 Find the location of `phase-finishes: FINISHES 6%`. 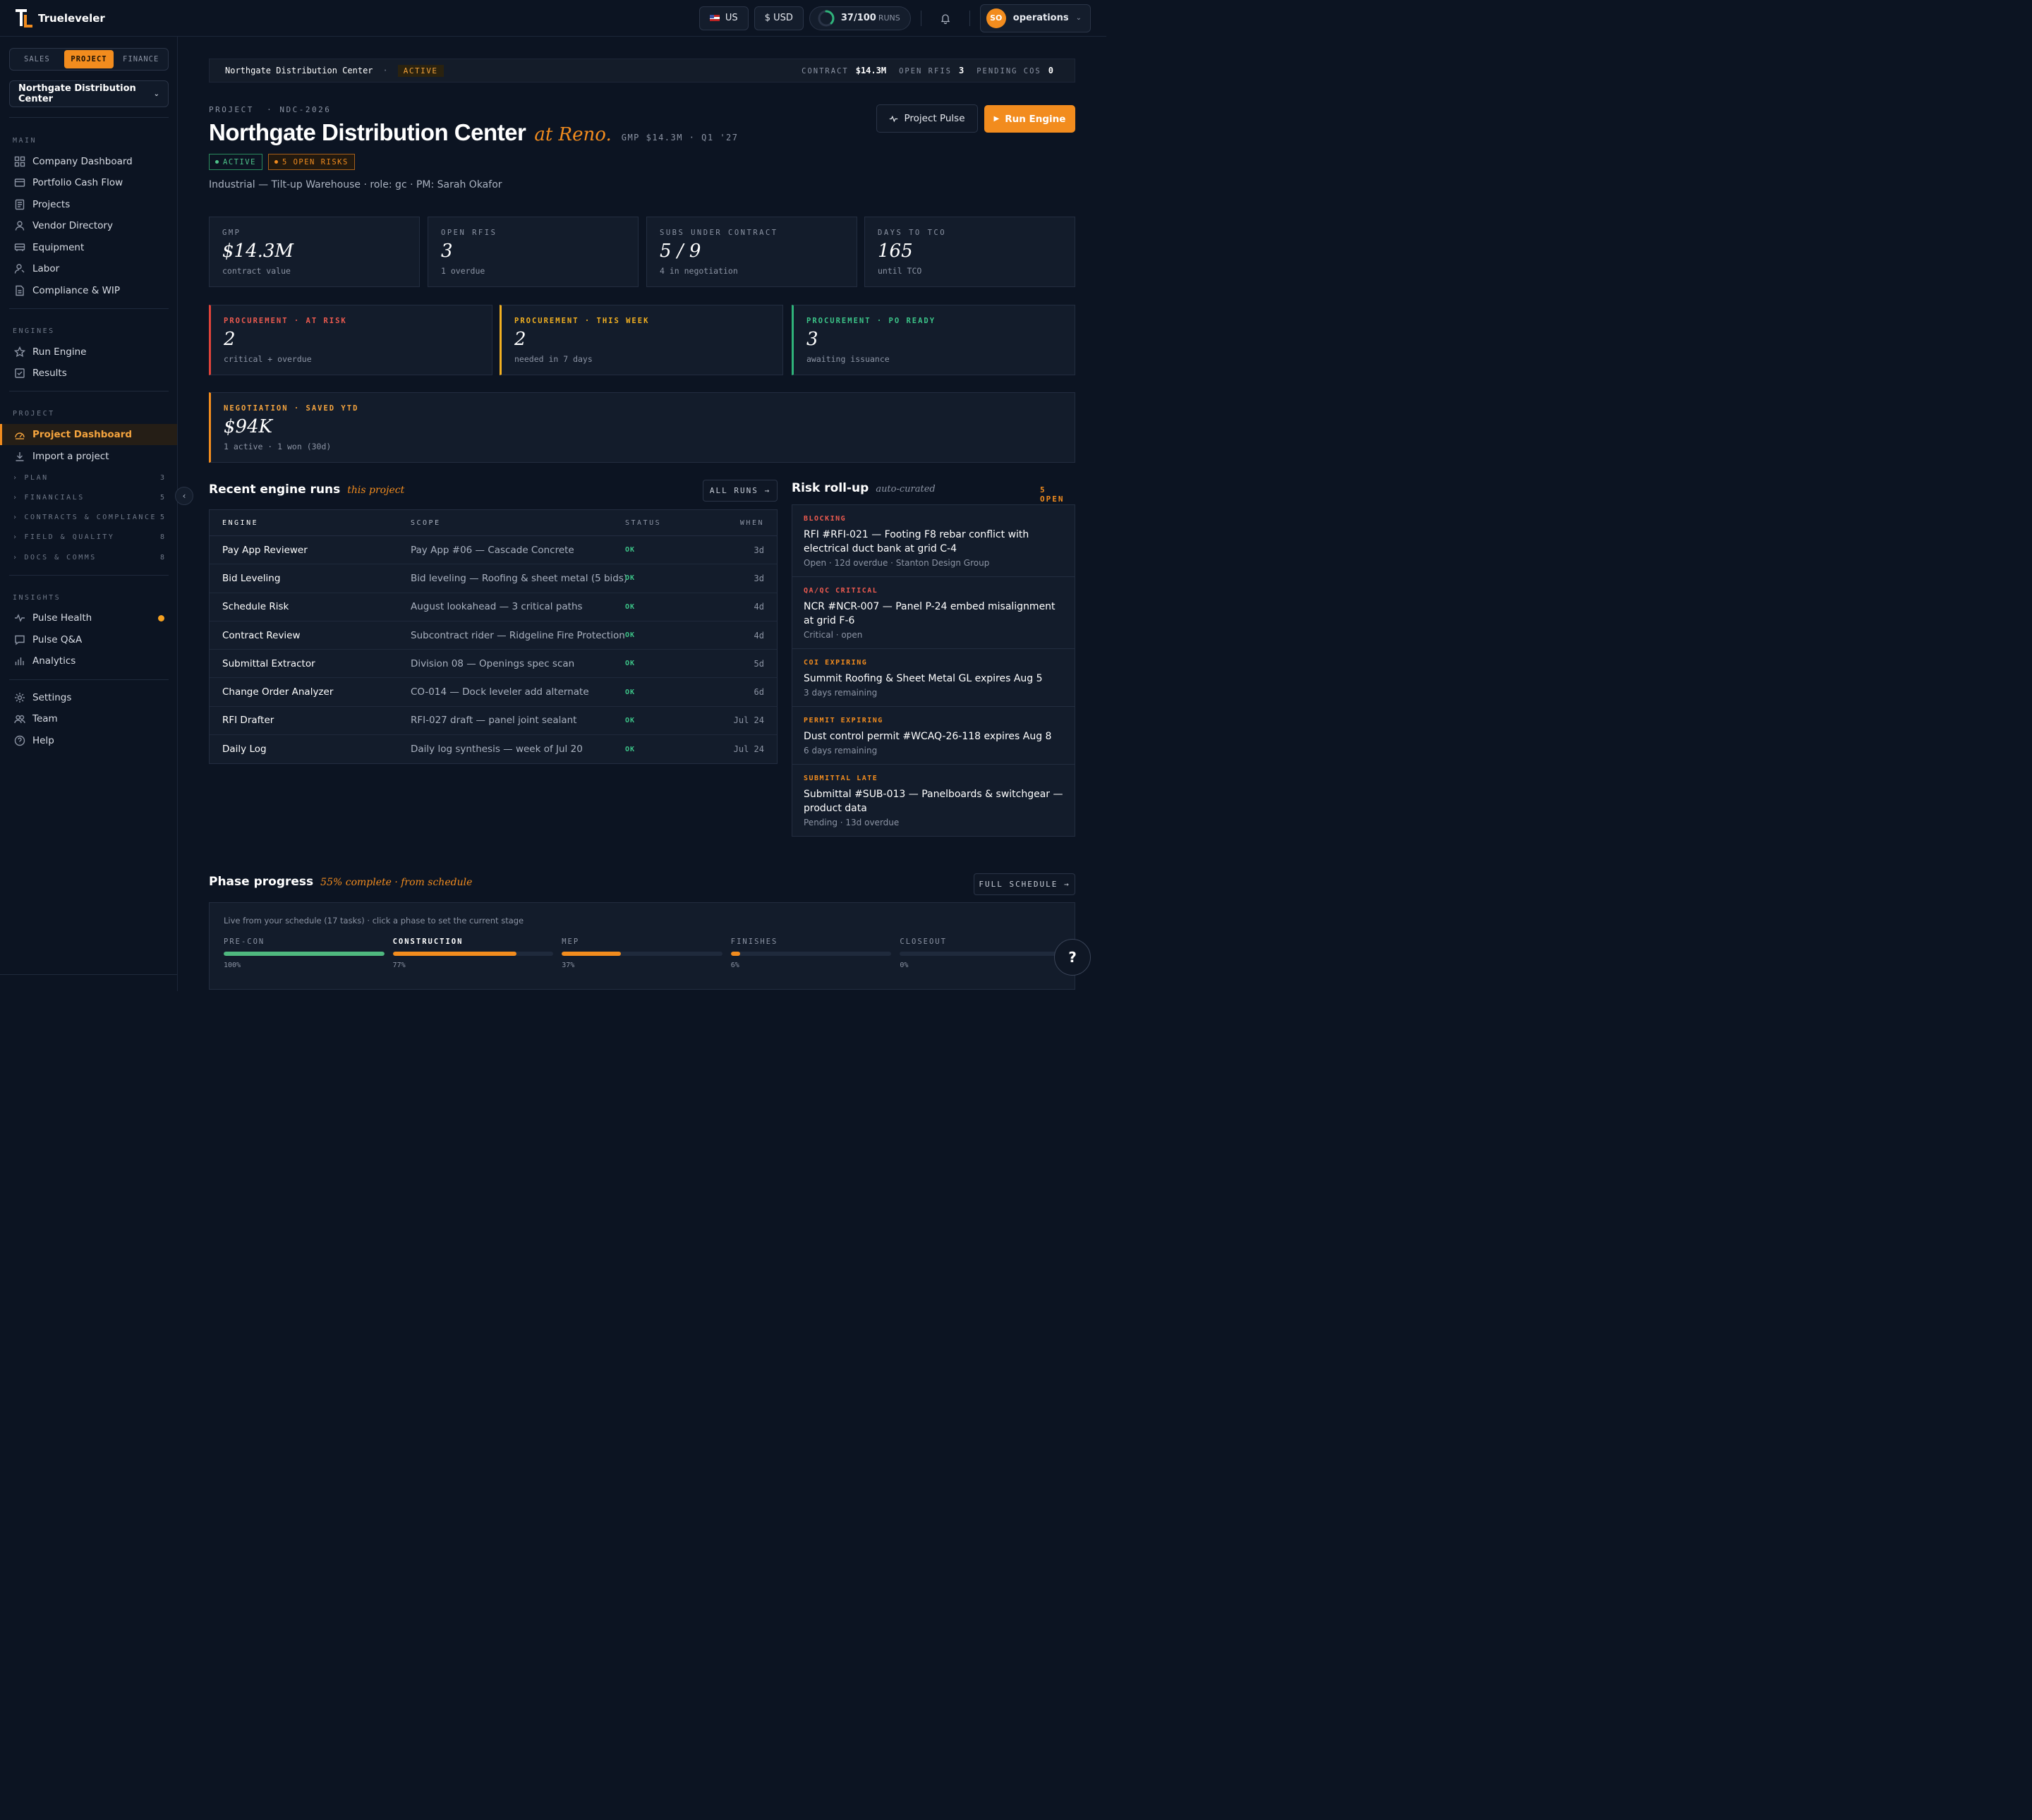

phase-finishes: FINISHES 6% is located at coordinates (811, 954).